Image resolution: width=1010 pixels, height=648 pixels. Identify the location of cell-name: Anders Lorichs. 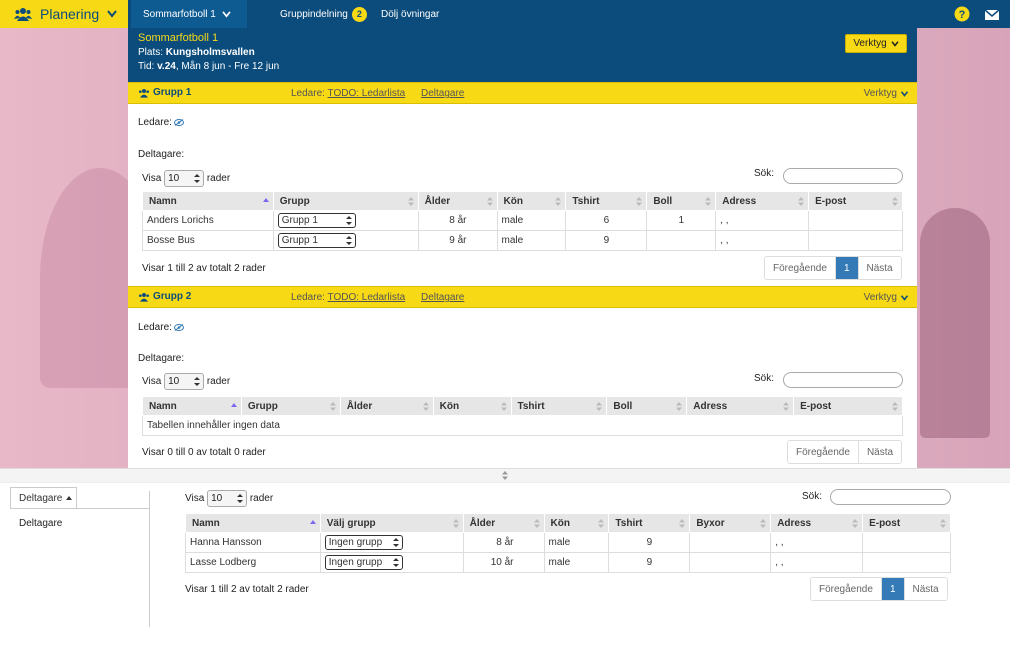
(208, 220).